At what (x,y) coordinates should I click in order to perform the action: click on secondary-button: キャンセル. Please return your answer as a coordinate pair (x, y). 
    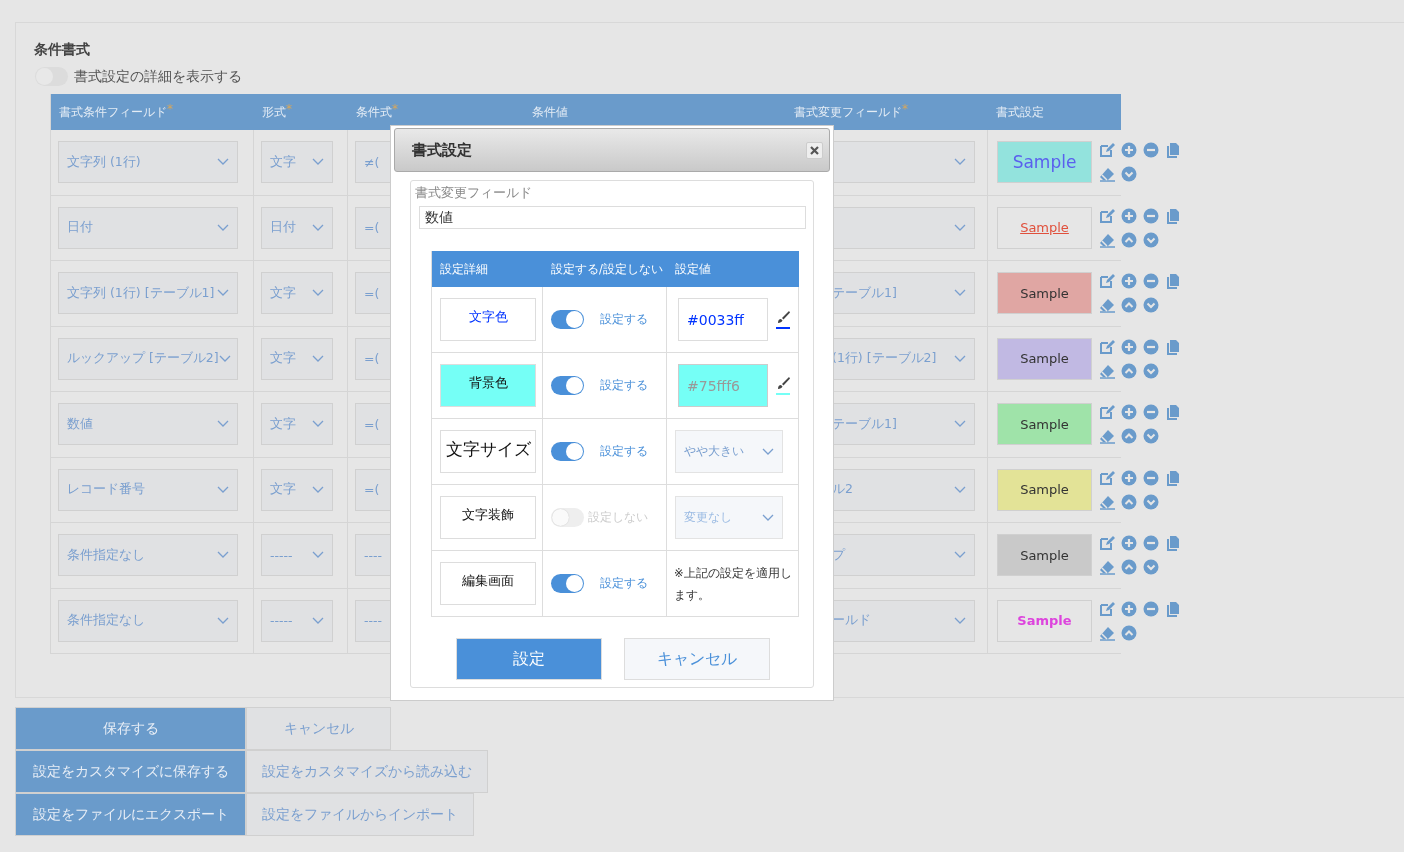
    Looking at the image, I should click on (318, 728).